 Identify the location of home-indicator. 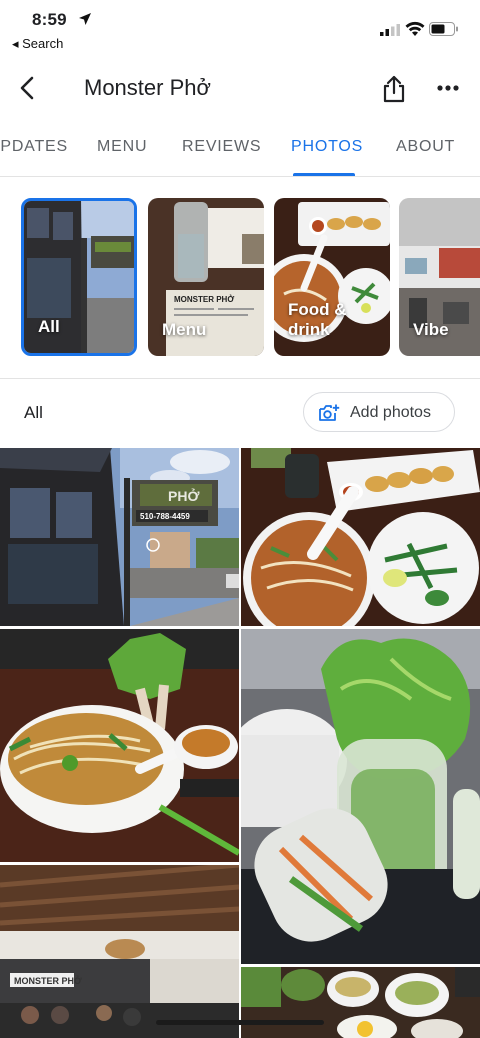
(240, 1022).